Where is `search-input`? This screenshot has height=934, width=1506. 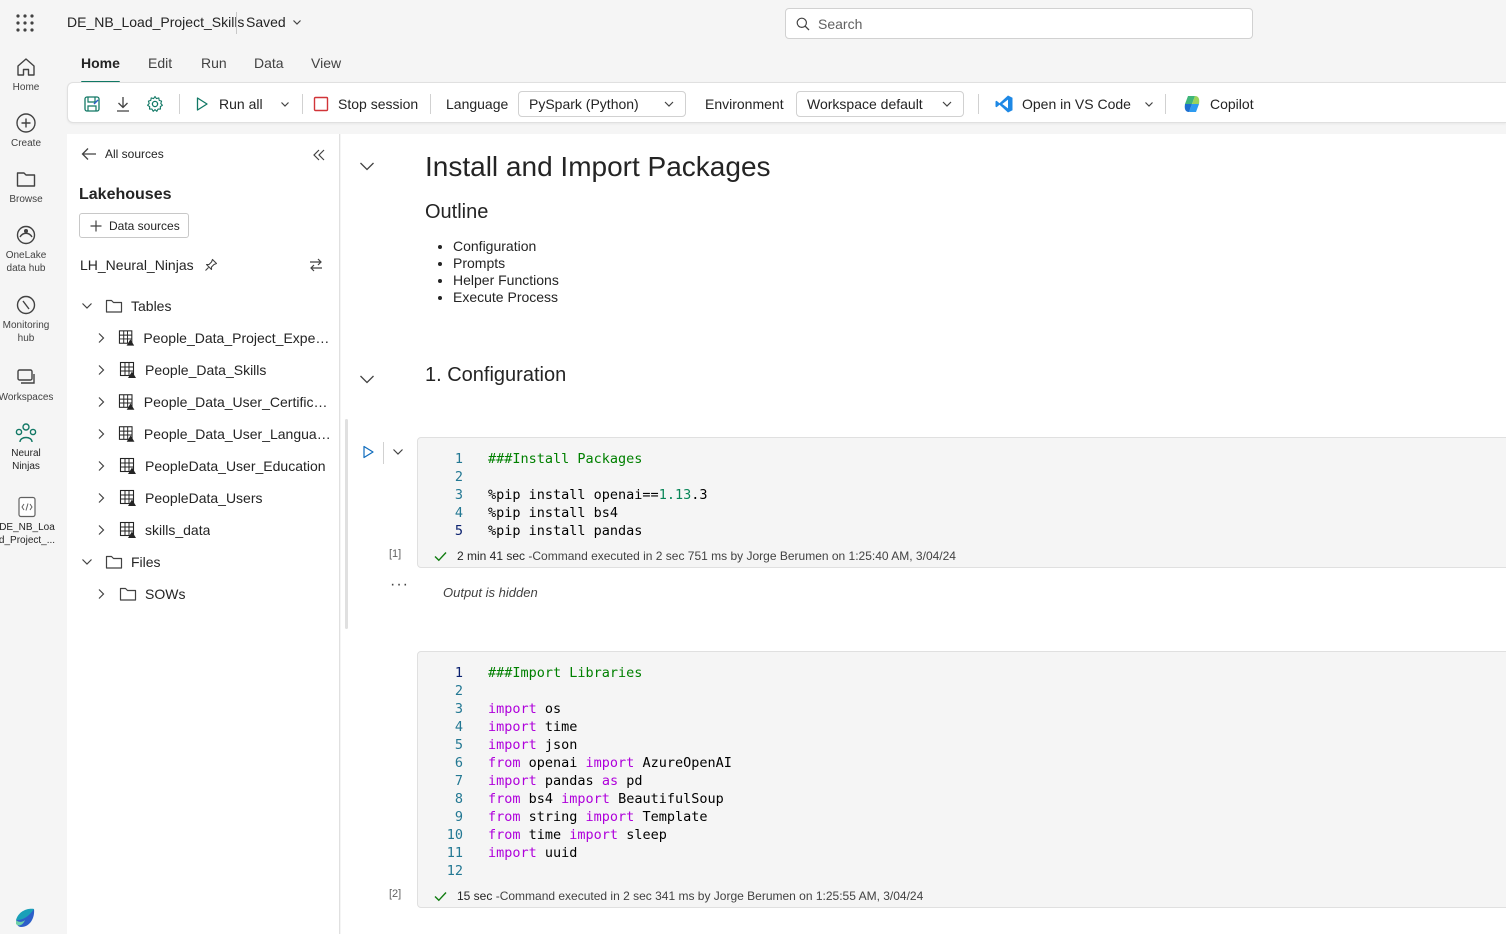 search-input is located at coordinates (1018, 23).